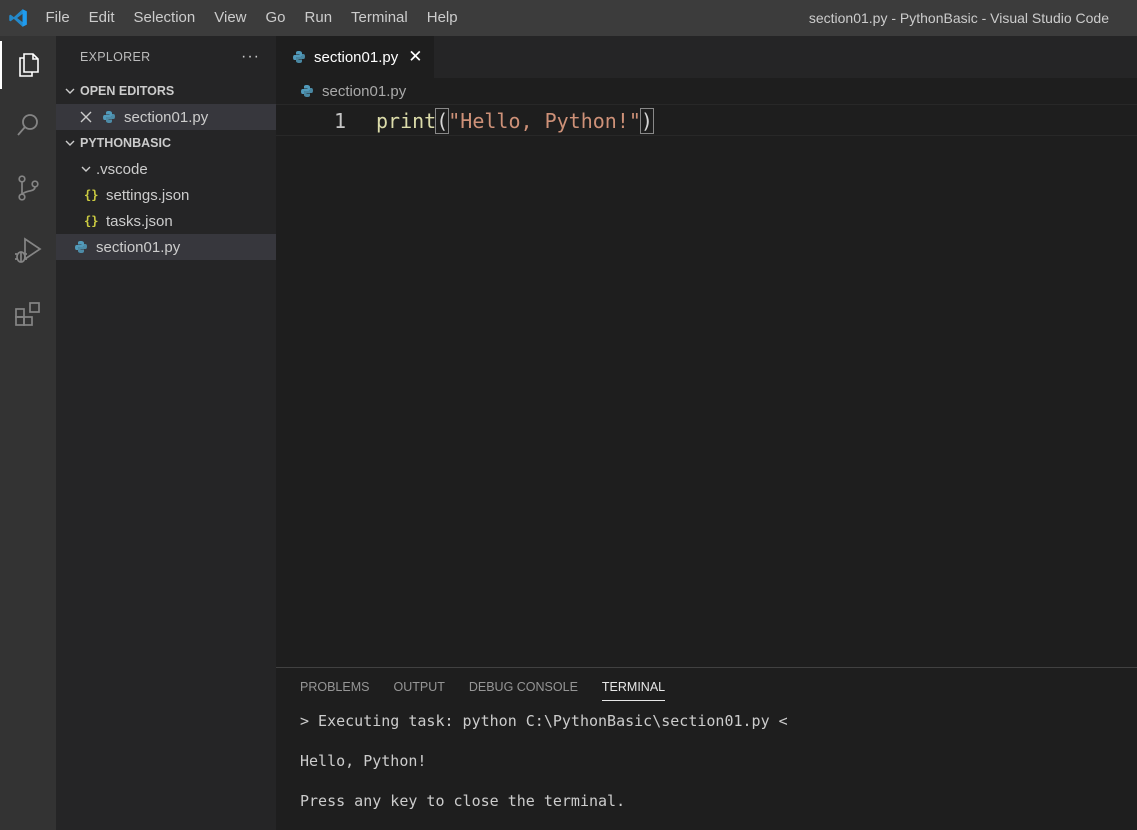 This screenshot has height=830, width=1137. Describe the element at coordinates (339, 121) in the screenshot. I see `line-number: 1` at that location.